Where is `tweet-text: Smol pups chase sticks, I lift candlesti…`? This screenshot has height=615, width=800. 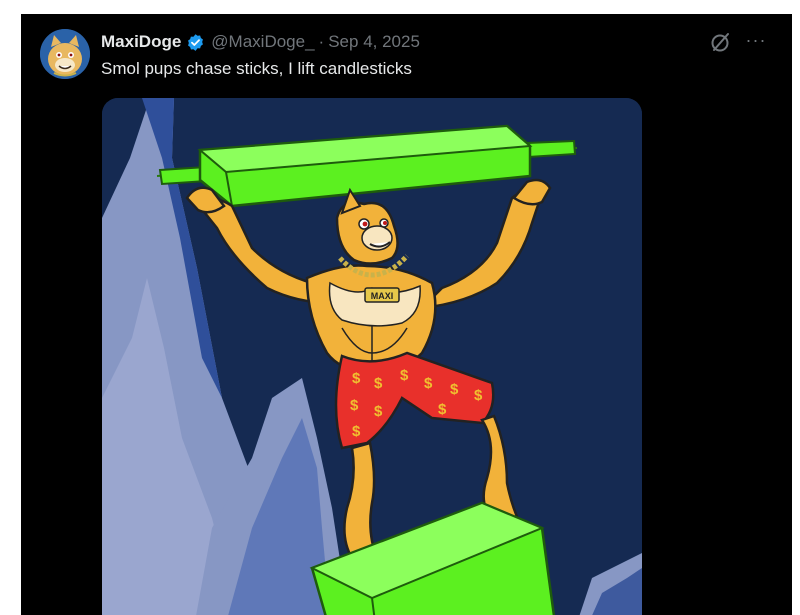
tweet-text: Smol pups chase sticks, I lift candlesti… is located at coordinates (256, 68).